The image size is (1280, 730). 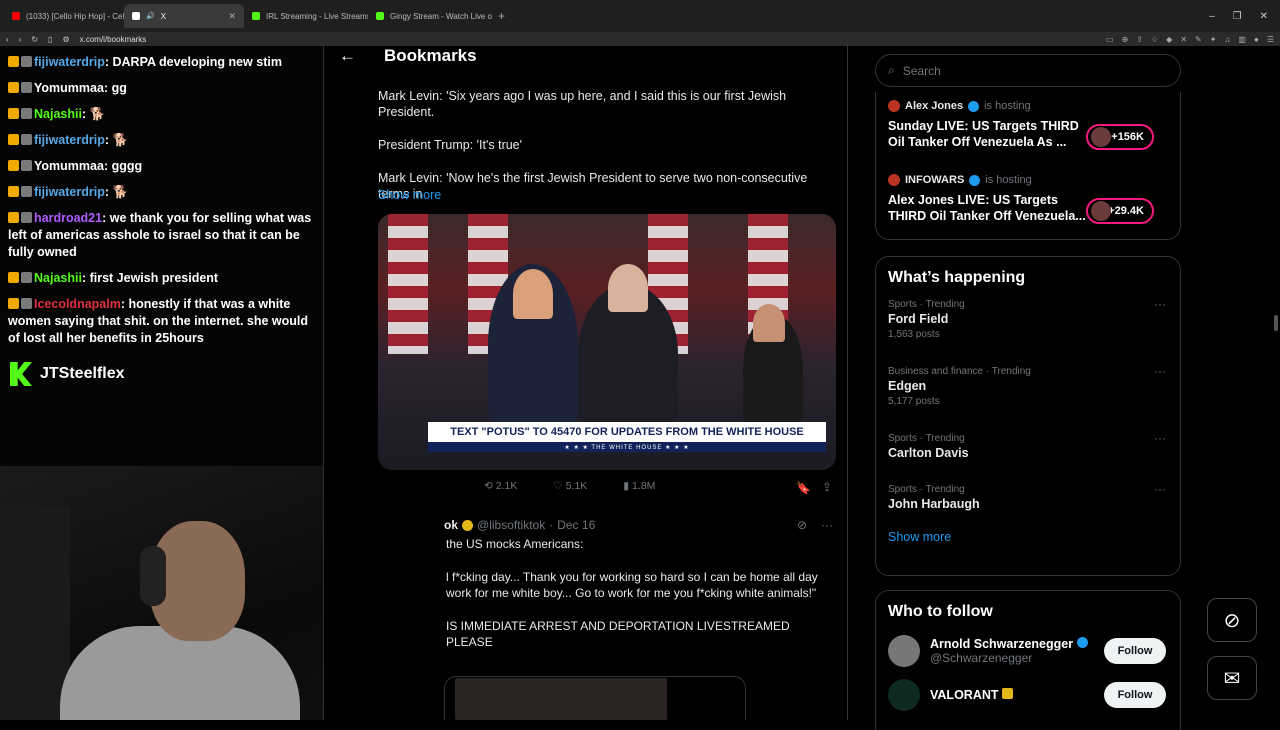 I want to click on author-name: ok, so click(x=451, y=525).